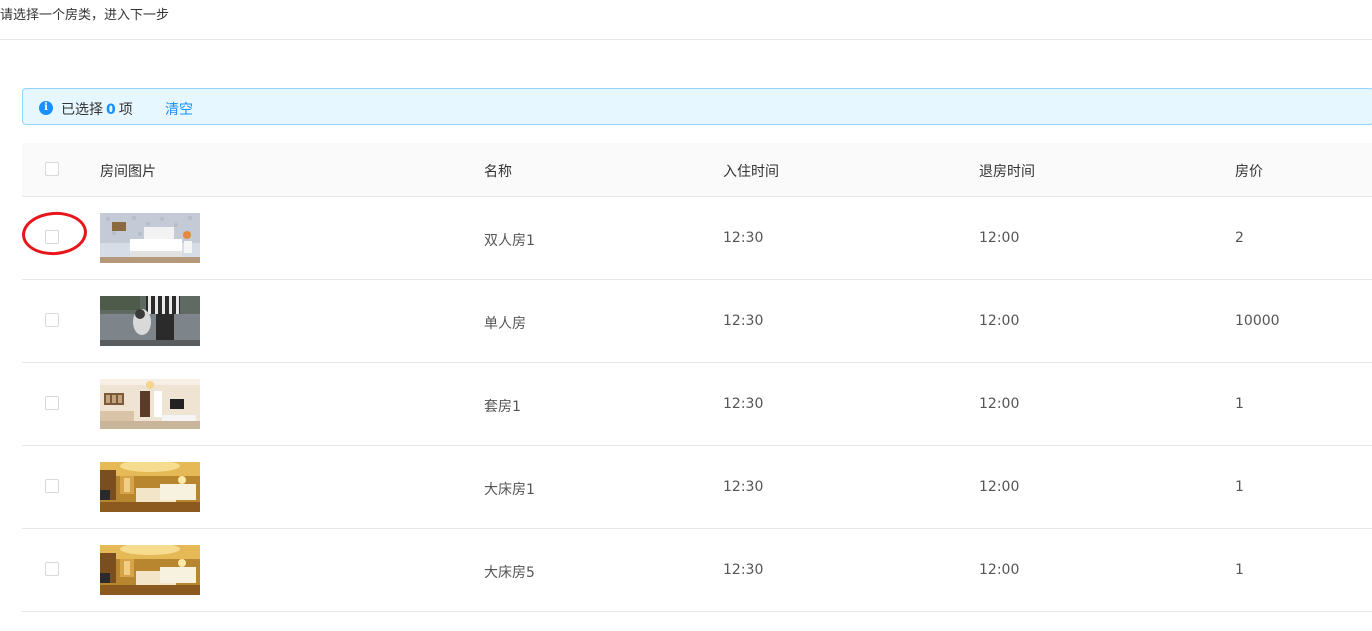 The image size is (1372, 631). I want to click on column-header-image: 房间图片, so click(128, 172).